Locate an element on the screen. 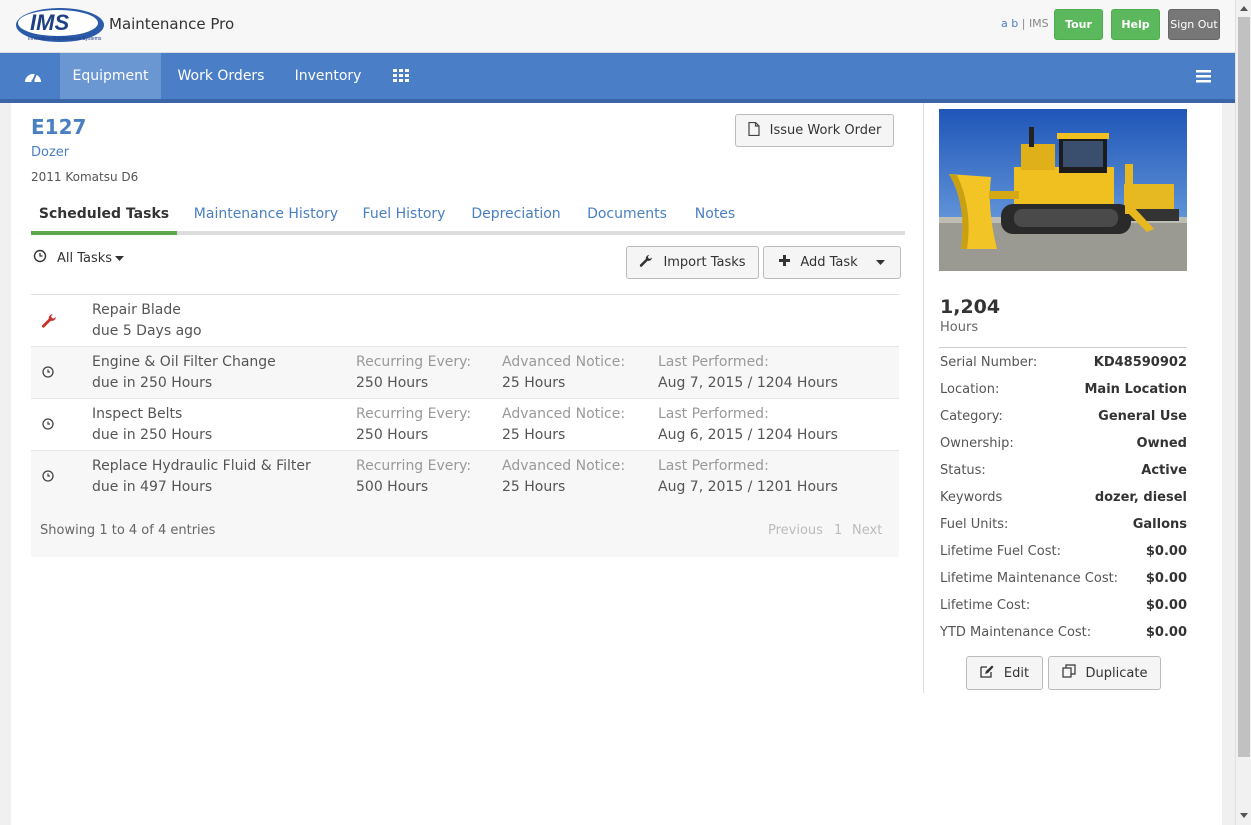 The width and height of the screenshot is (1251, 825). property-ytd-maintenance-cost: YTD Maintenance Cost: $0.00 is located at coordinates (1063, 635).